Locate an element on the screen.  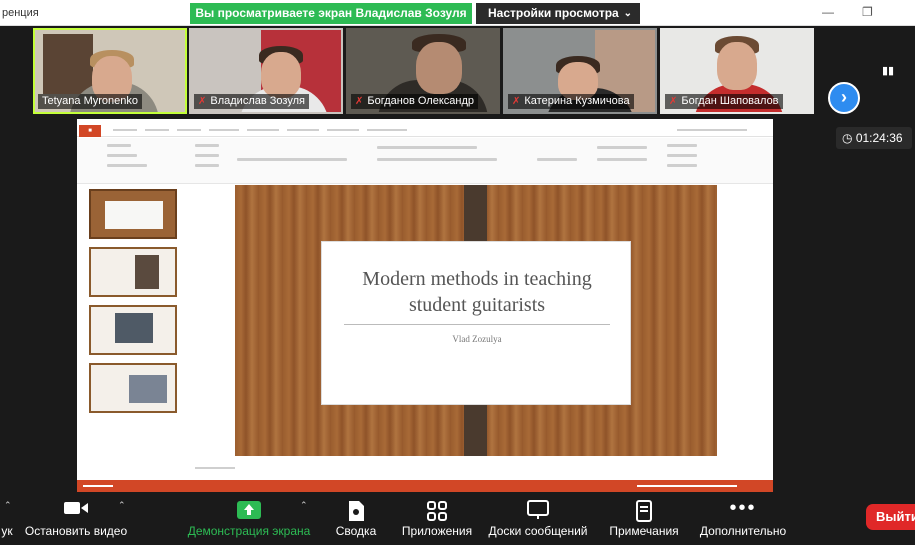
participant-tile: ✗ Богдан Шаповалов is located at coordinates (737, 71).